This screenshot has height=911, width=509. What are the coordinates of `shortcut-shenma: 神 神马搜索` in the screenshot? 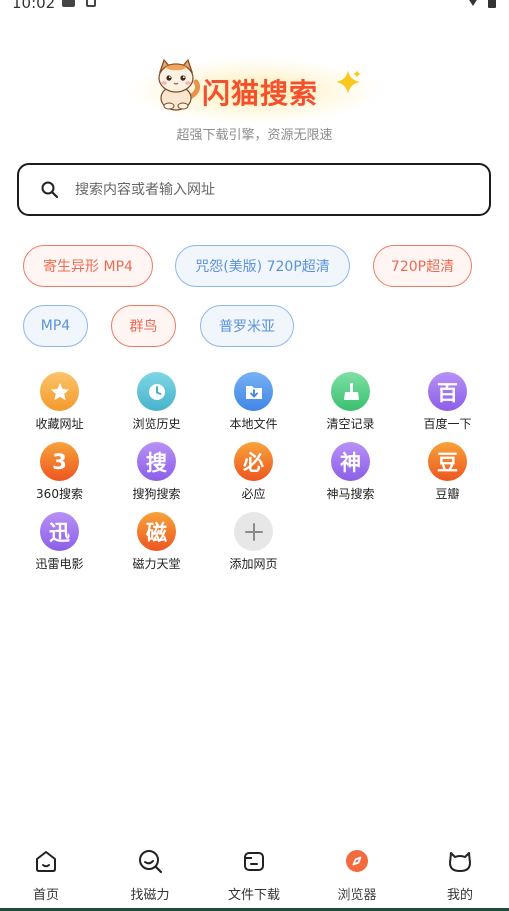 It's located at (350, 474).